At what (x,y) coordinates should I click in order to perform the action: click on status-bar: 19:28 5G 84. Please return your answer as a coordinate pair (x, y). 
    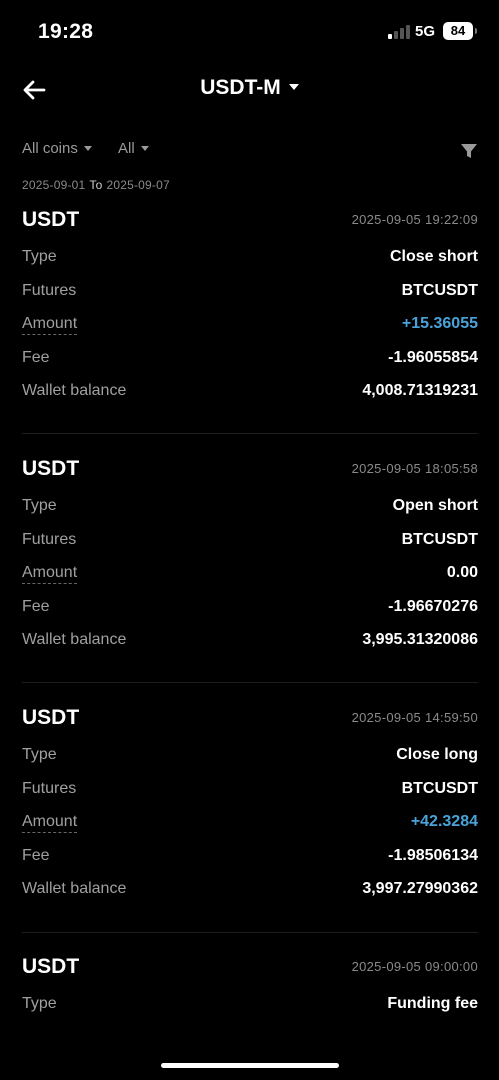
    Looking at the image, I should click on (249, 31).